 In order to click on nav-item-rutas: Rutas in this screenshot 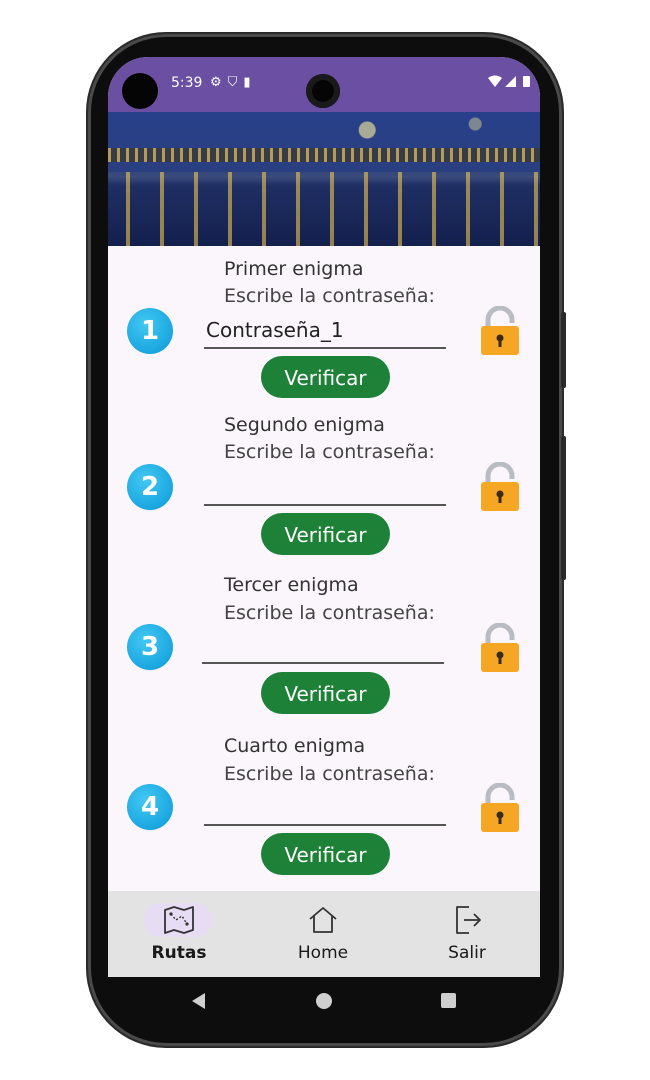, I will do `click(179, 934)`.